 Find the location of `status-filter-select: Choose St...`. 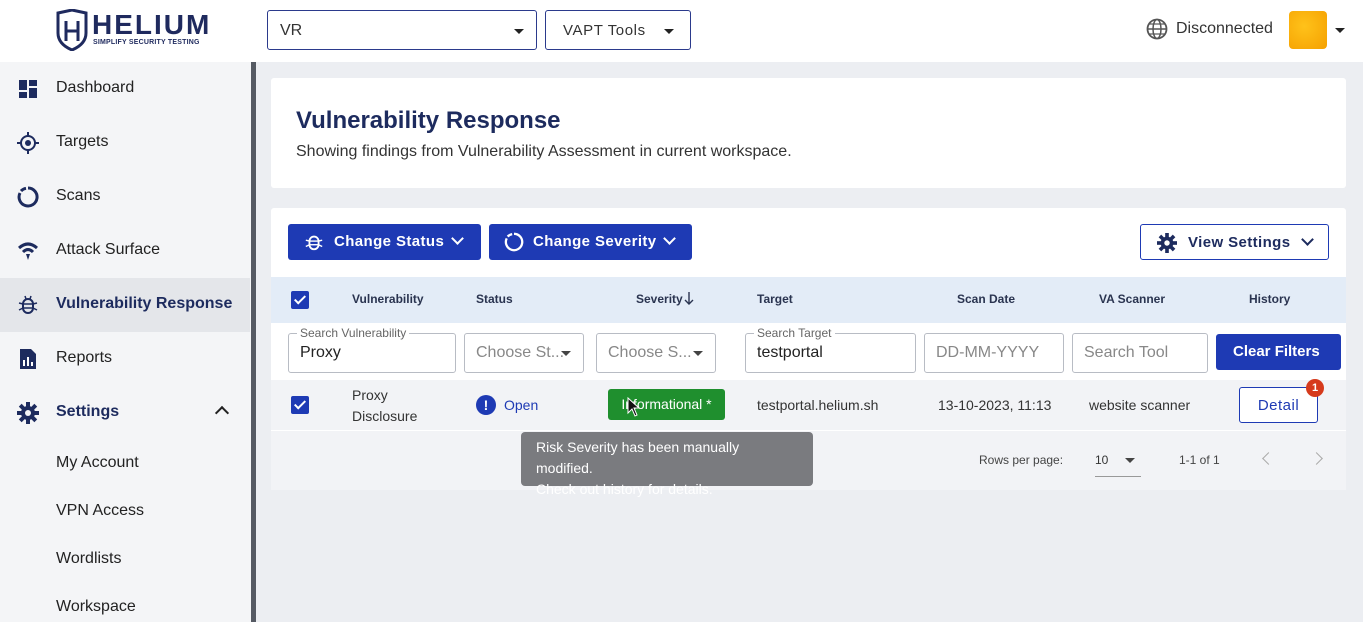

status-filter-select: Choose St... is located at coordinates (524, 353).